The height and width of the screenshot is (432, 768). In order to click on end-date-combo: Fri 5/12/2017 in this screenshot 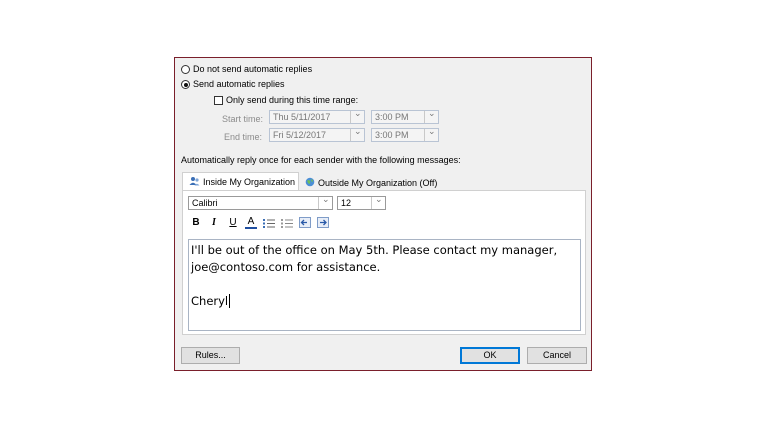, I will do `click(317, 134)`.